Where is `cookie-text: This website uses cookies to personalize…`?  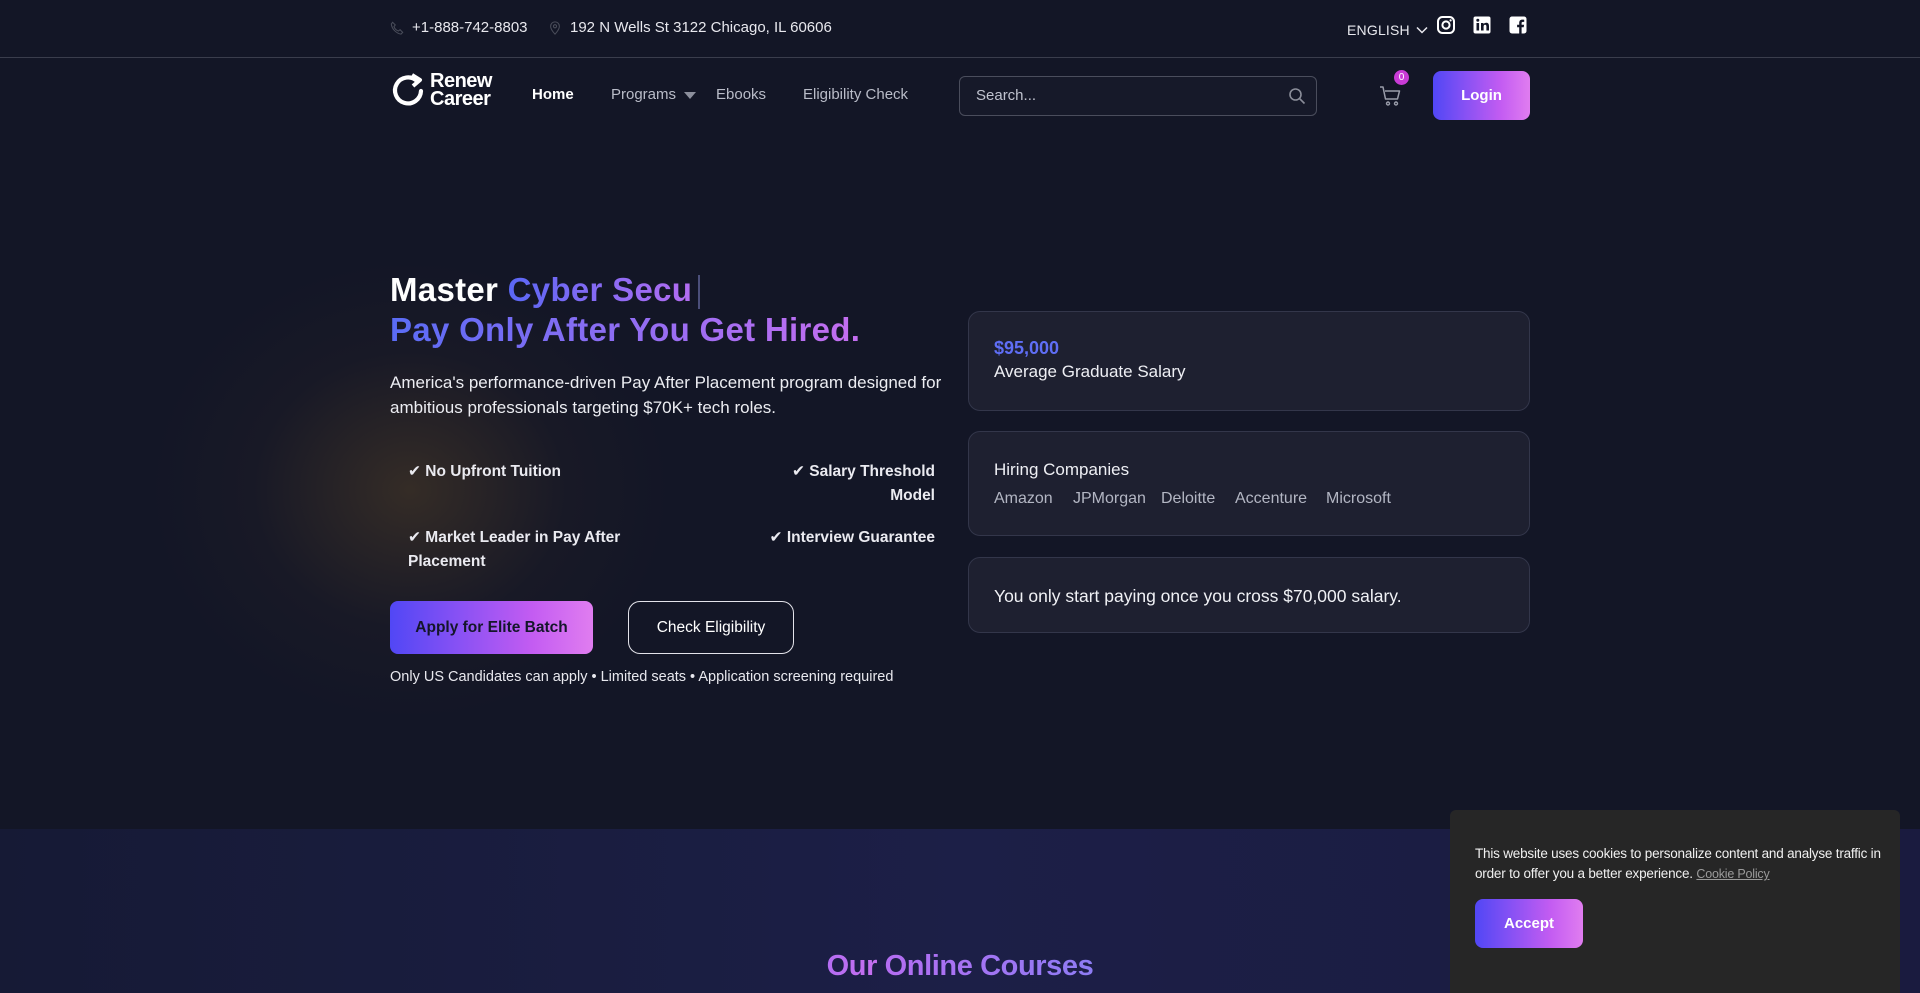
cookie-text: This website uses cookies to personalize… is located at coordinates (1678, 863).